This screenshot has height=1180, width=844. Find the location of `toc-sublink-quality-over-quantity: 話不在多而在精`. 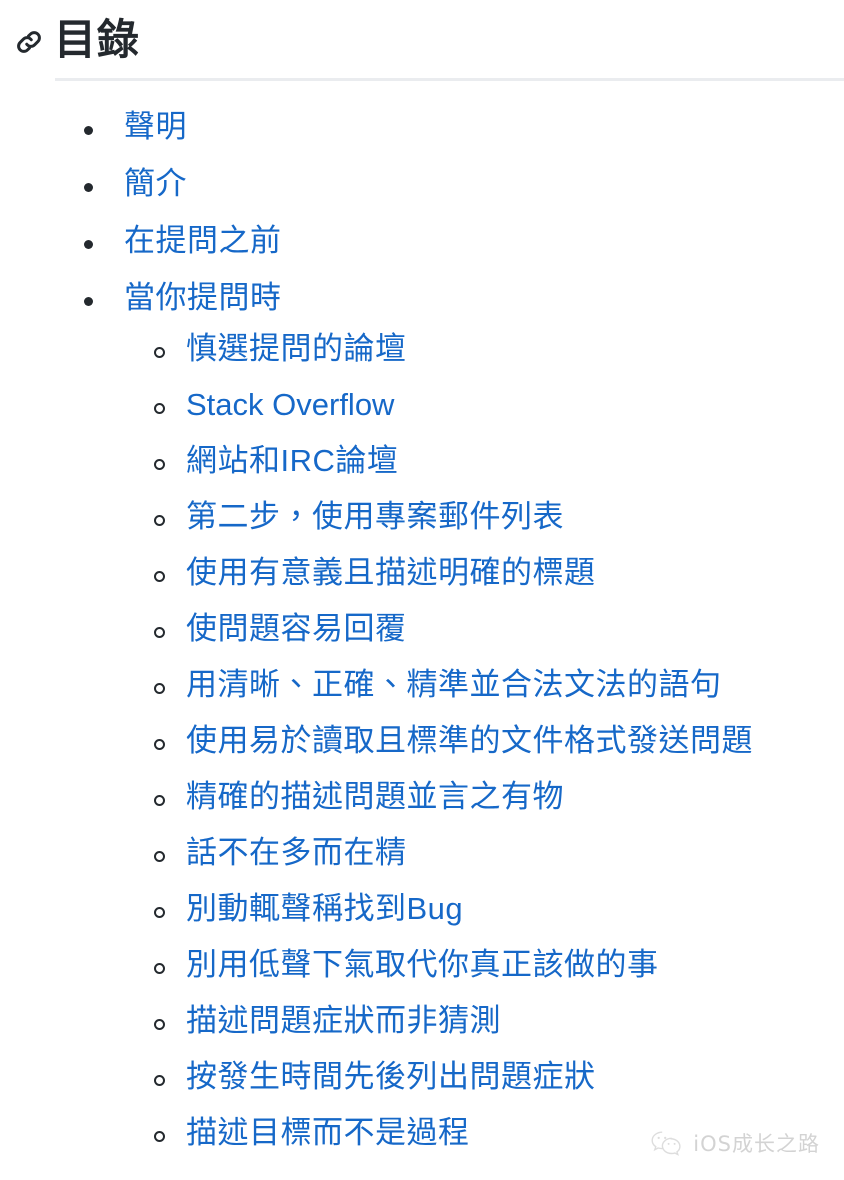

toc-sublink-quality-over-quantity: 話不在多而在精 is located at coordinates (296, 853).